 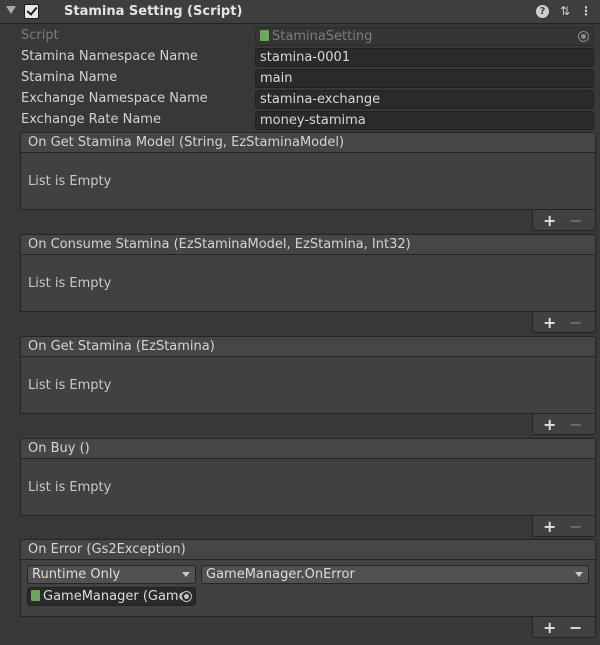 I want to click on component-header: Stamina Setting (Script) ? ⇅ ⋮, so click(x=300, y=12).